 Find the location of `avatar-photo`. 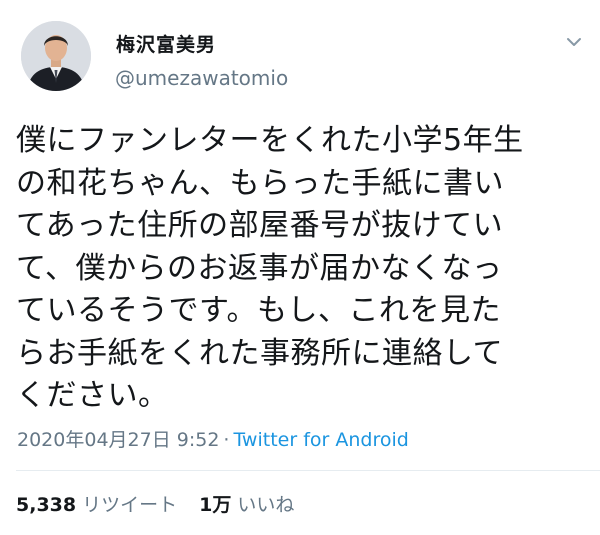

avatar-photo is located at coordinates (56, 56).